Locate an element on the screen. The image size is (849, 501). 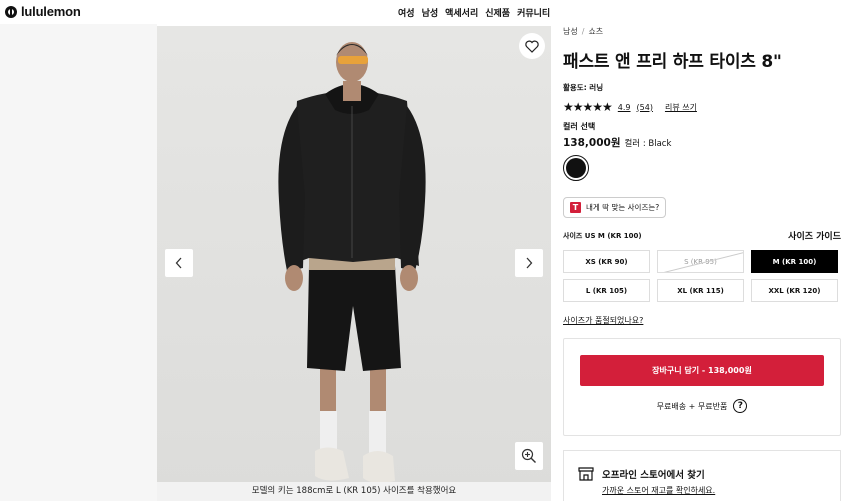
site-header: lululemon 여성 남성 액세서리 신제품 커뮤니티 is located at coordinates (424, 12).